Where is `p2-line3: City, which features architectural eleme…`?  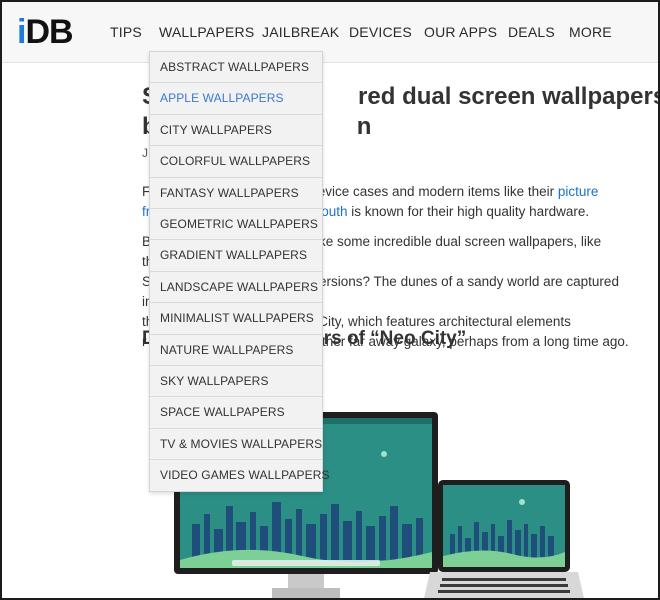
p2-line3: City, which features architectural eleme… is located at coordinates (444, 321).